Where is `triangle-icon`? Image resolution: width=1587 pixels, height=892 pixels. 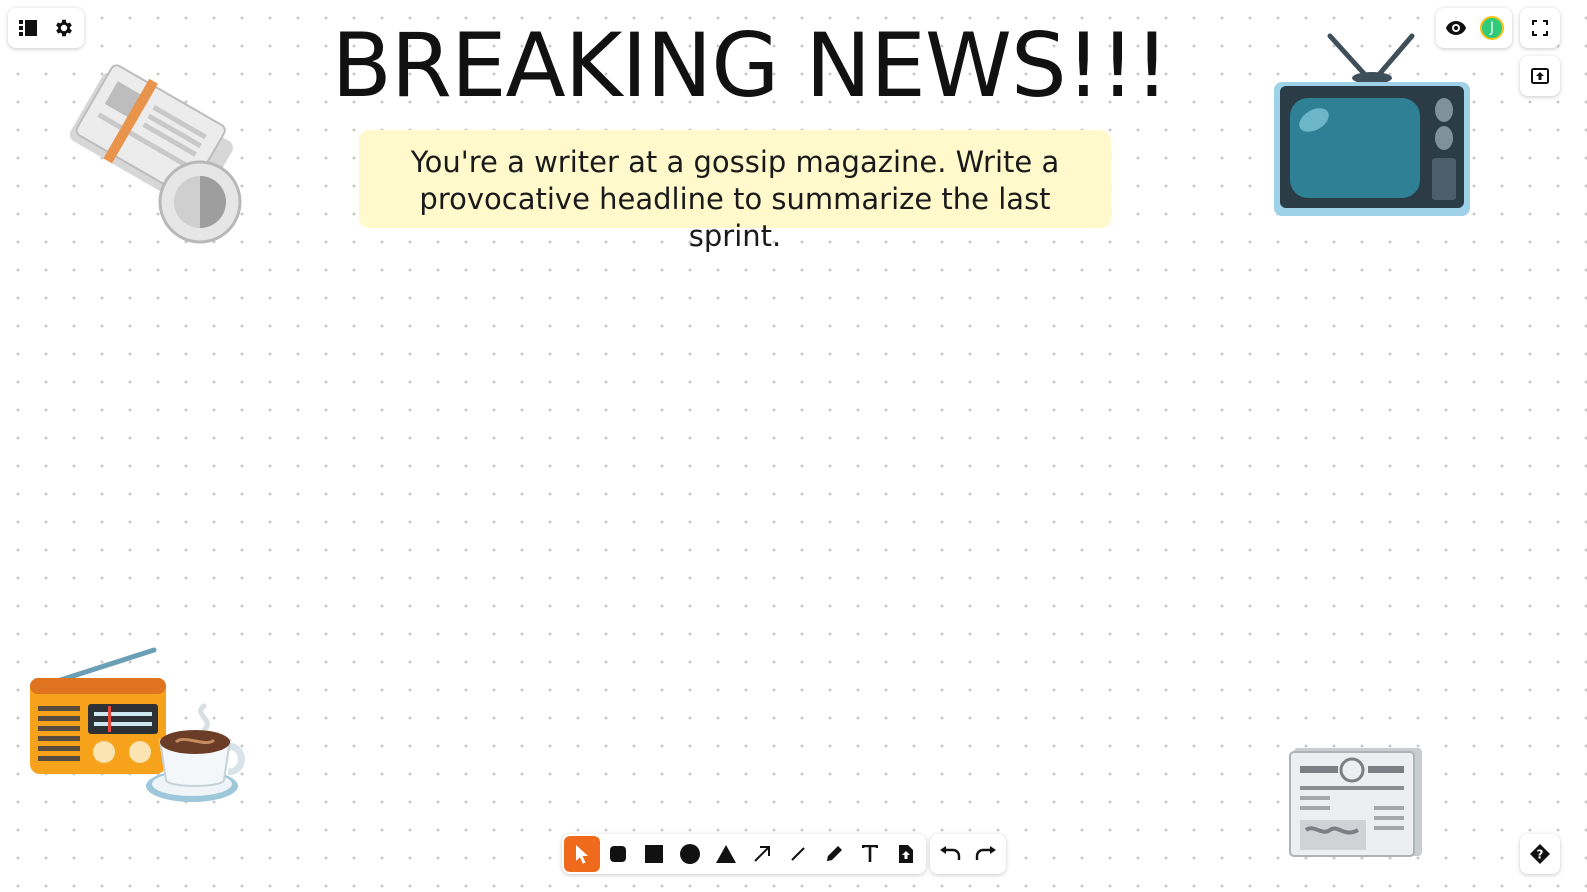
triangle-icon is located at coordinates (726, 854).